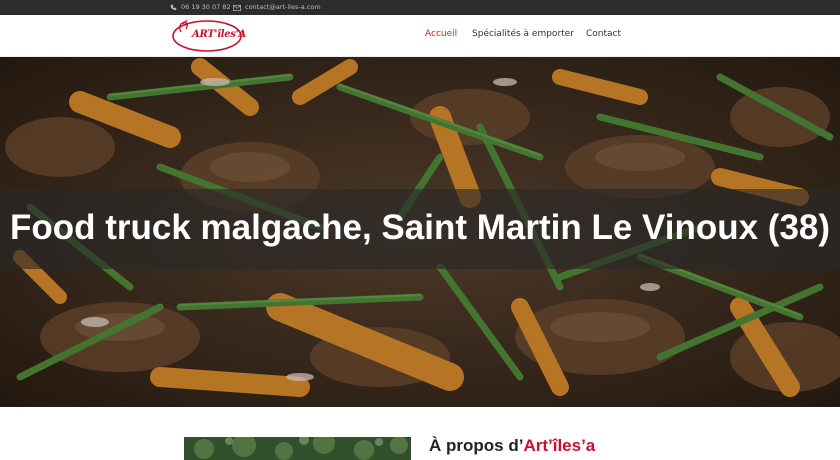  I want to click on nav-item-specialites: Spécialités à emporter, so click(523, 34).